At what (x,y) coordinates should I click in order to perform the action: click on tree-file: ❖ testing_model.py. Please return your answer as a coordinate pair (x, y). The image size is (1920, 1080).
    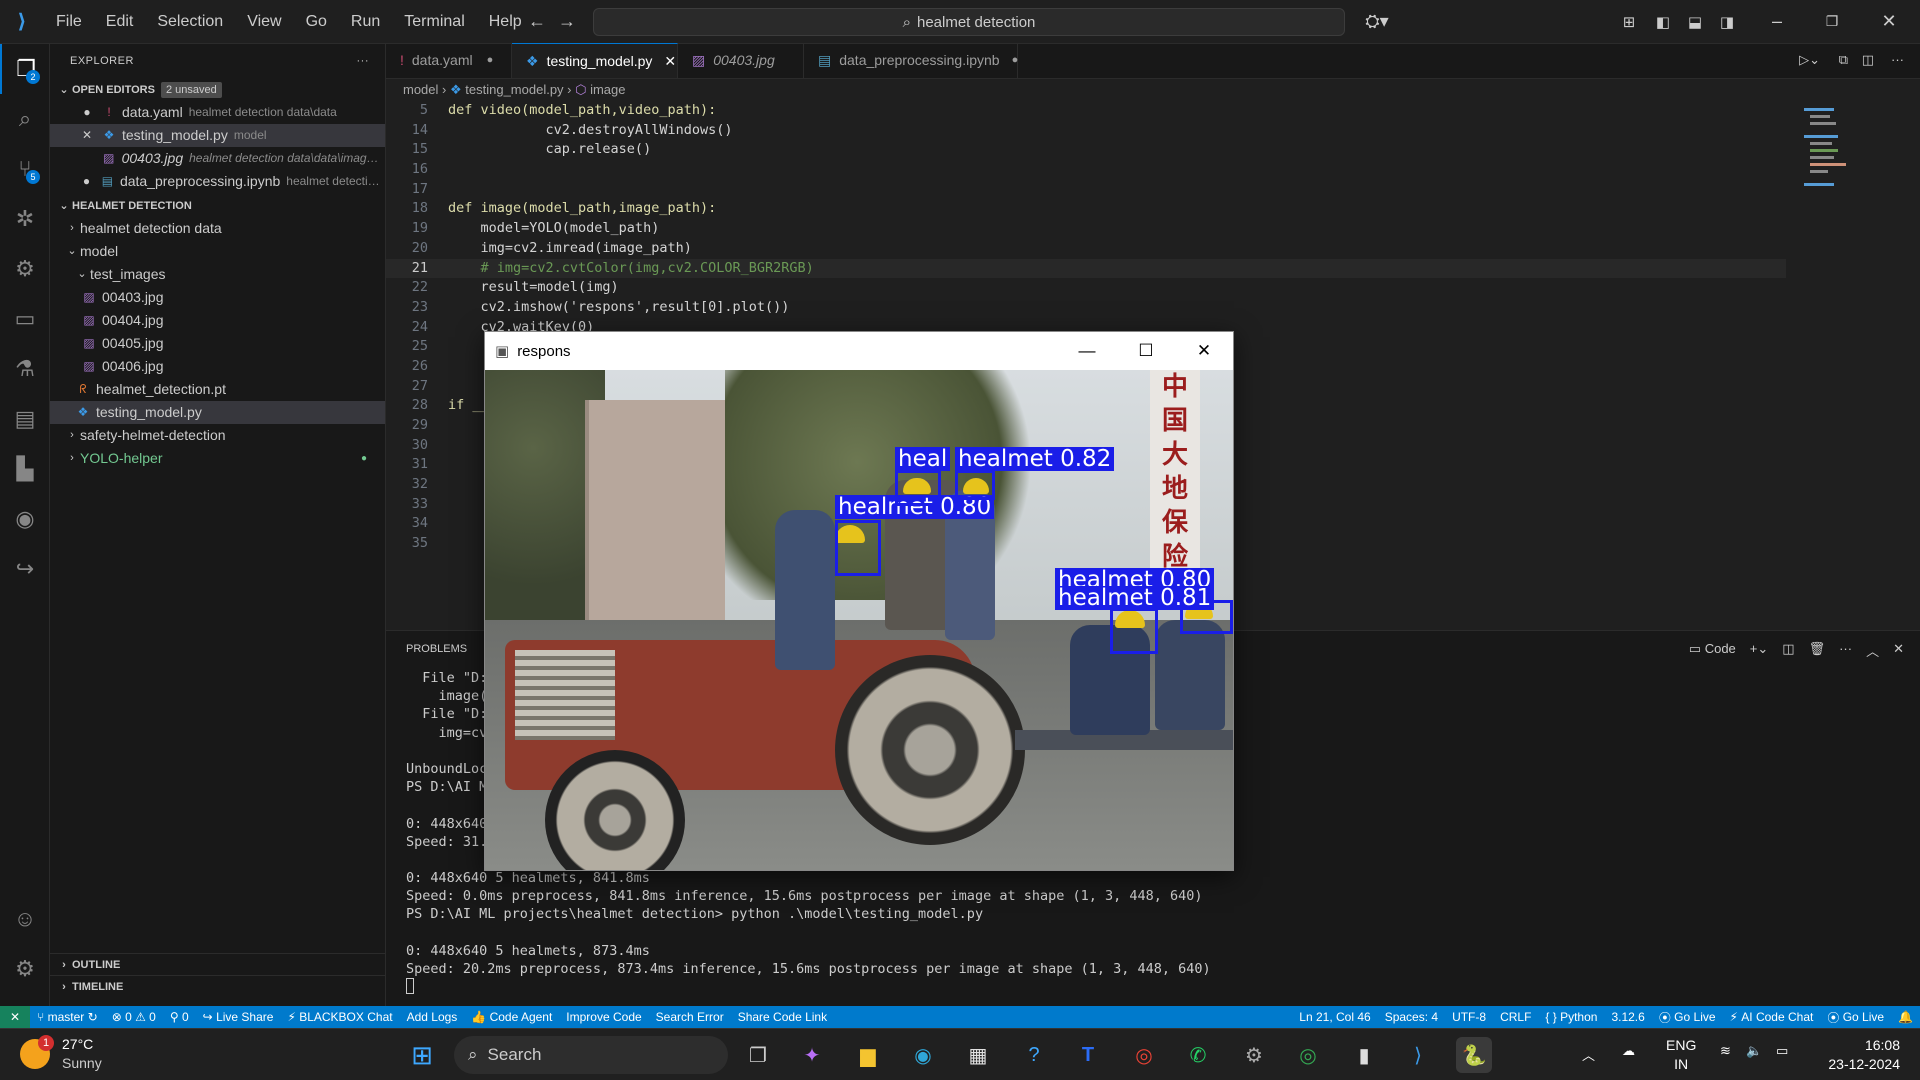
    Looking at the image, I should click on (217, 412).